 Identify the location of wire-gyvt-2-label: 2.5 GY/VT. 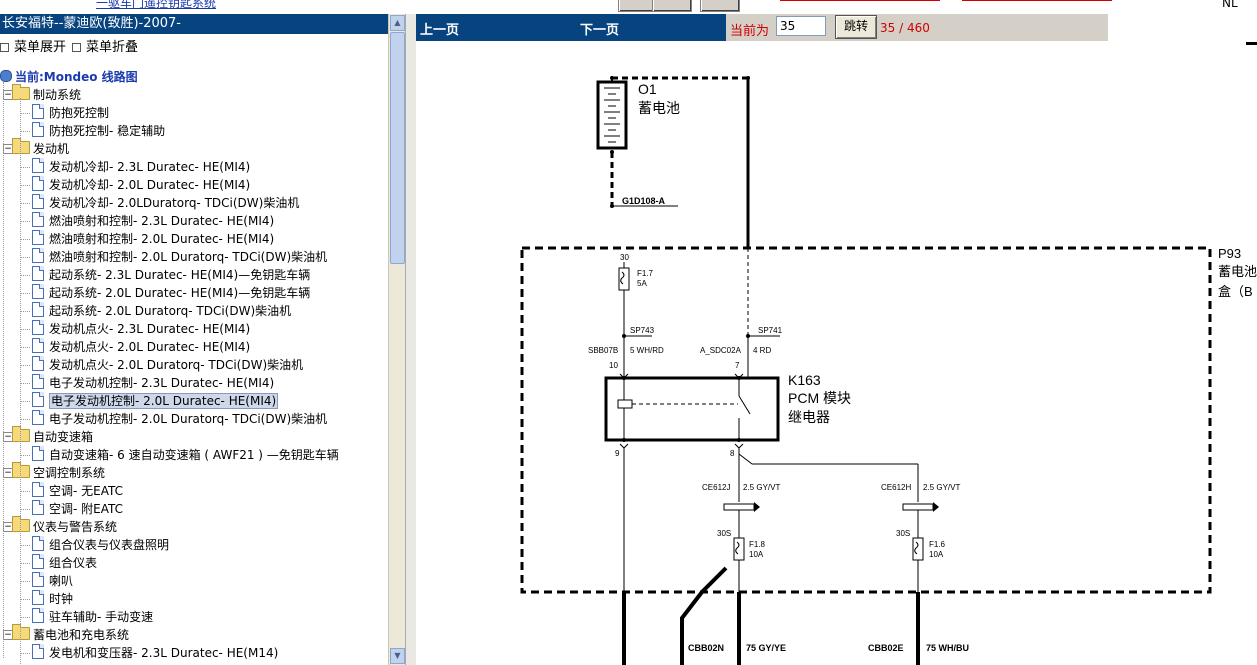
(941, 487).